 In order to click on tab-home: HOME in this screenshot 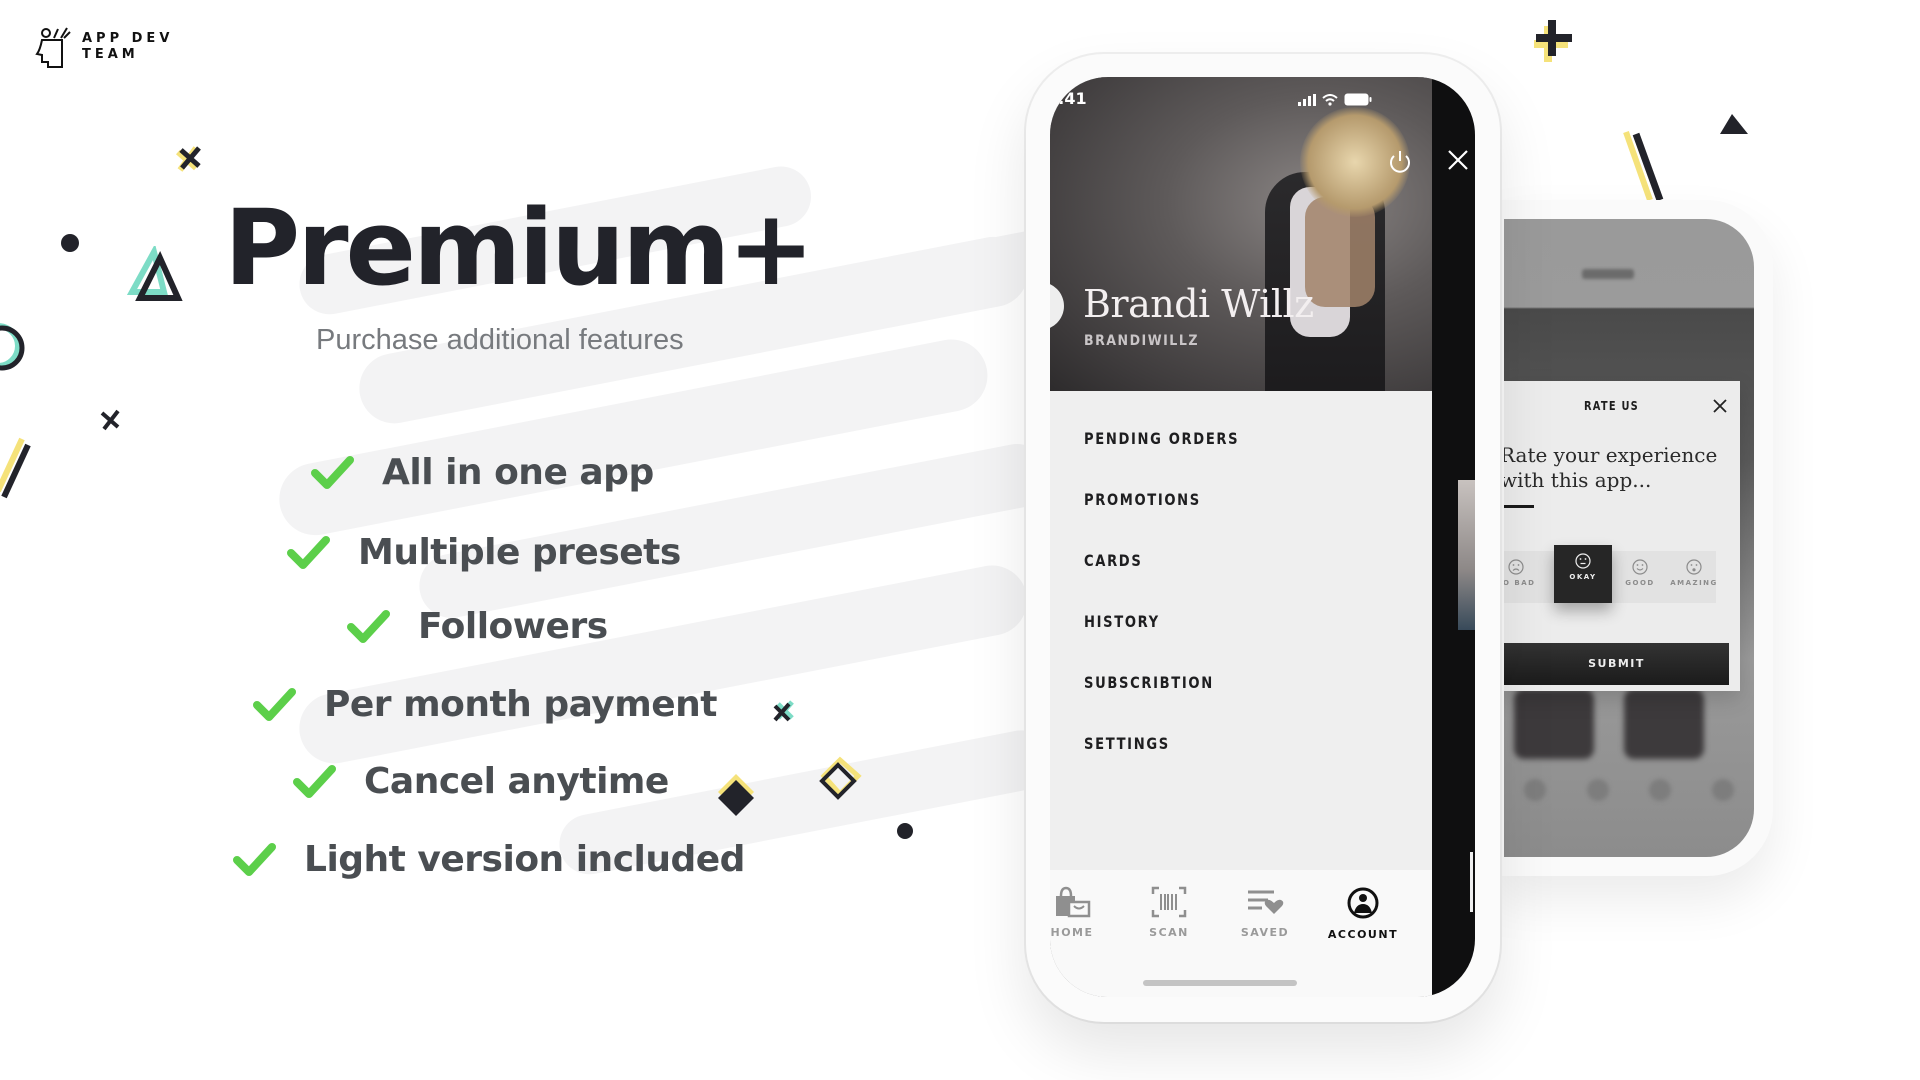, I will do `click(1081, 912)`.